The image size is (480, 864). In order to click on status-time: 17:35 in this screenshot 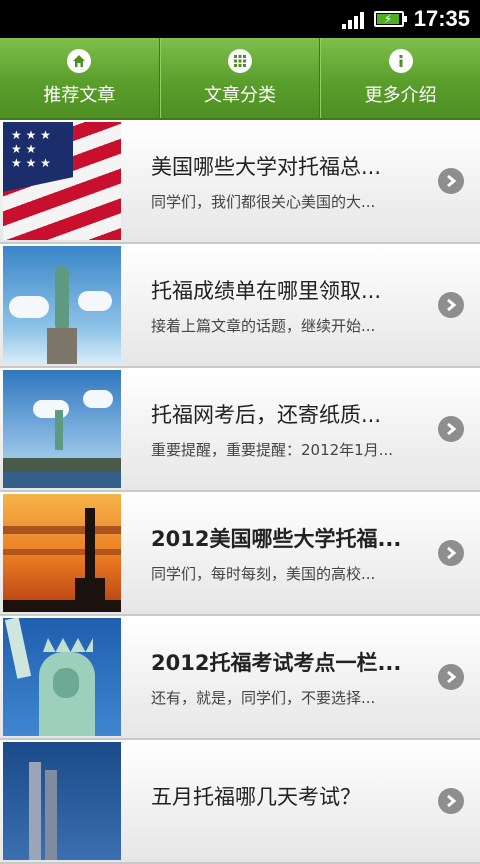, I will do `click(441, 18)`.